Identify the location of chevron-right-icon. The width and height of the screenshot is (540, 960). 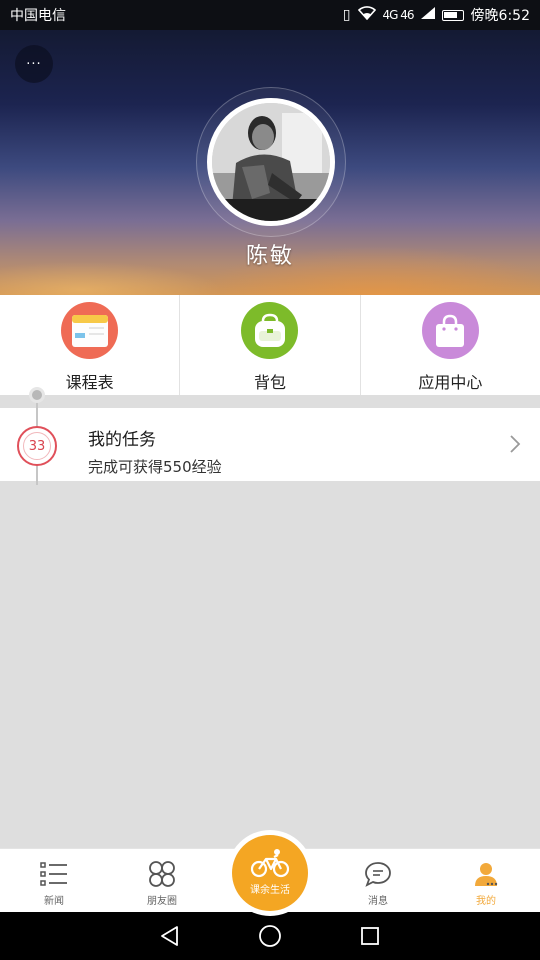
(515, 444).